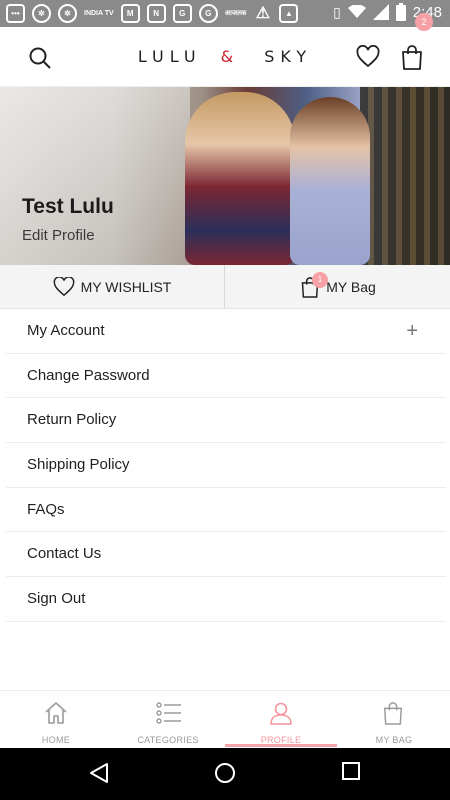  Describe the element at coordinates (226, 555) in the screenshot. I see `menu-item-contact-us: Contact Us` at that location.